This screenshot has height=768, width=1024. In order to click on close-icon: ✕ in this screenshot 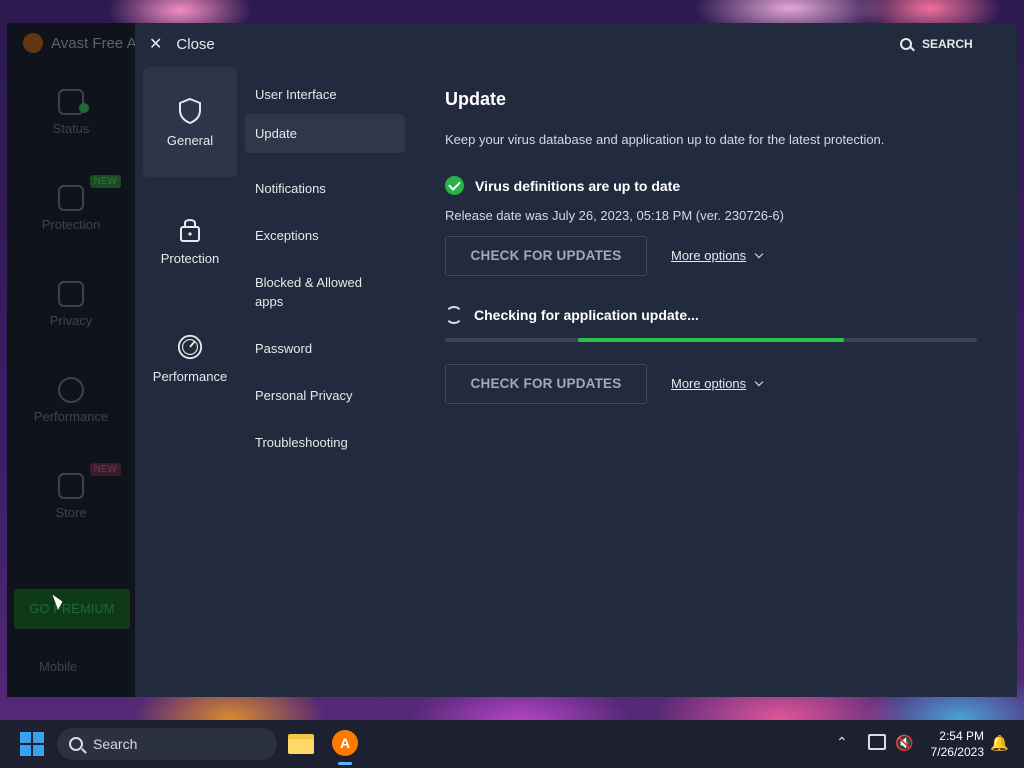, I will do `click(156, 44)`.